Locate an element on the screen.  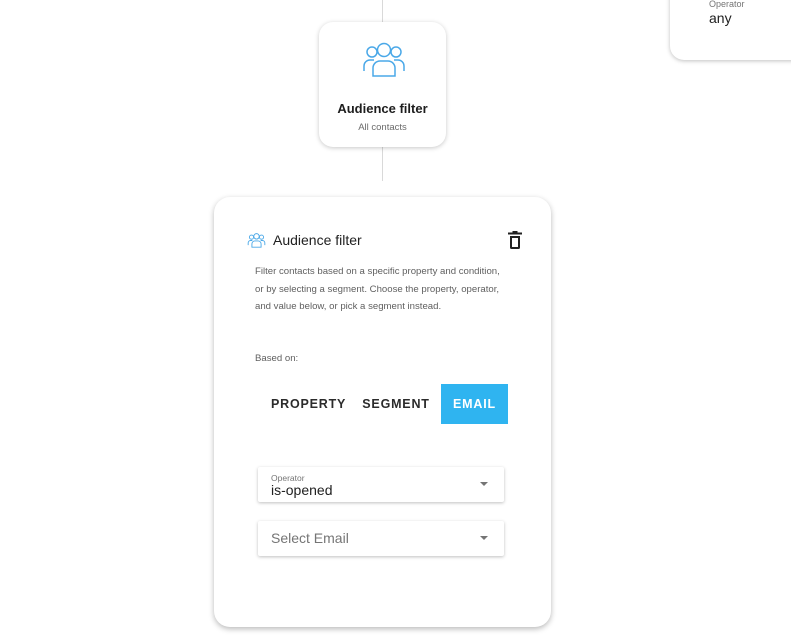
trash-icon is located at coordinates (515, 240).